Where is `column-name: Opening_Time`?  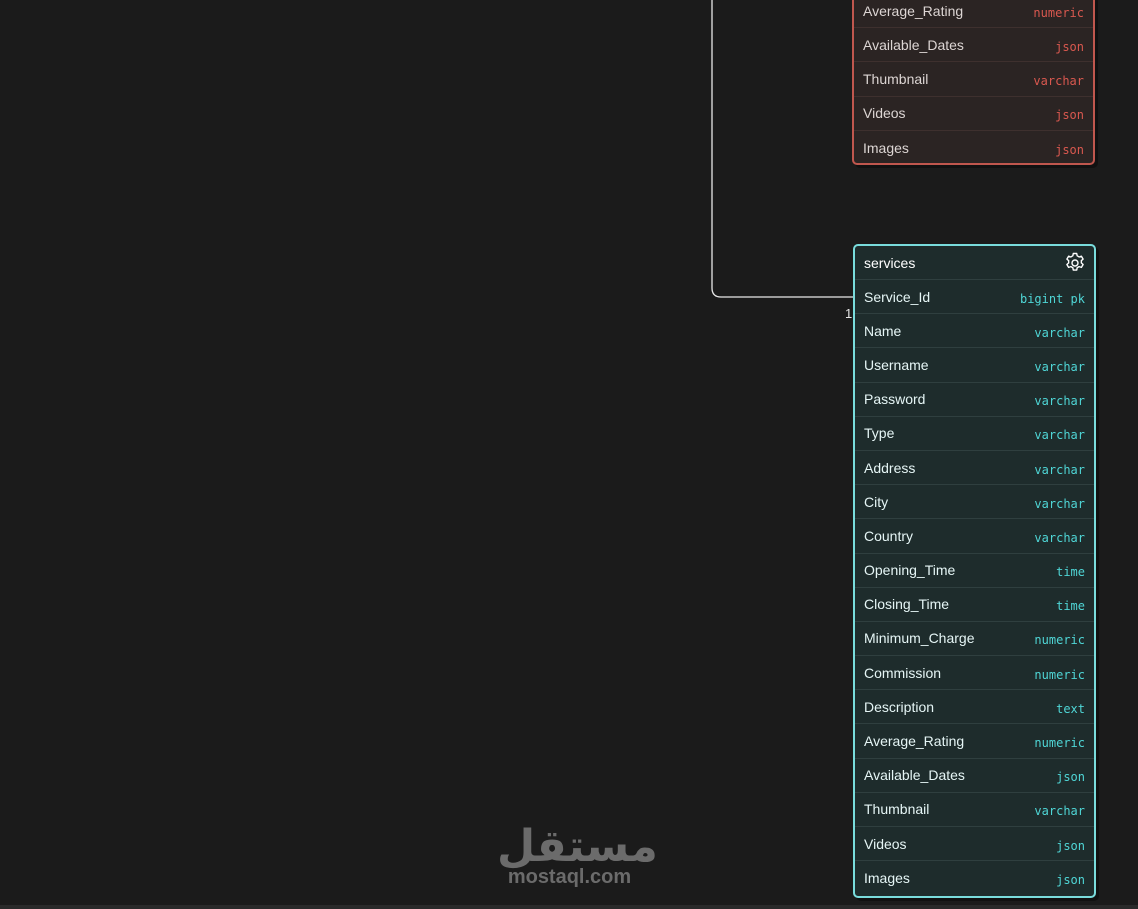 column-name: Opening_Time is located at coordinates (910, 570).